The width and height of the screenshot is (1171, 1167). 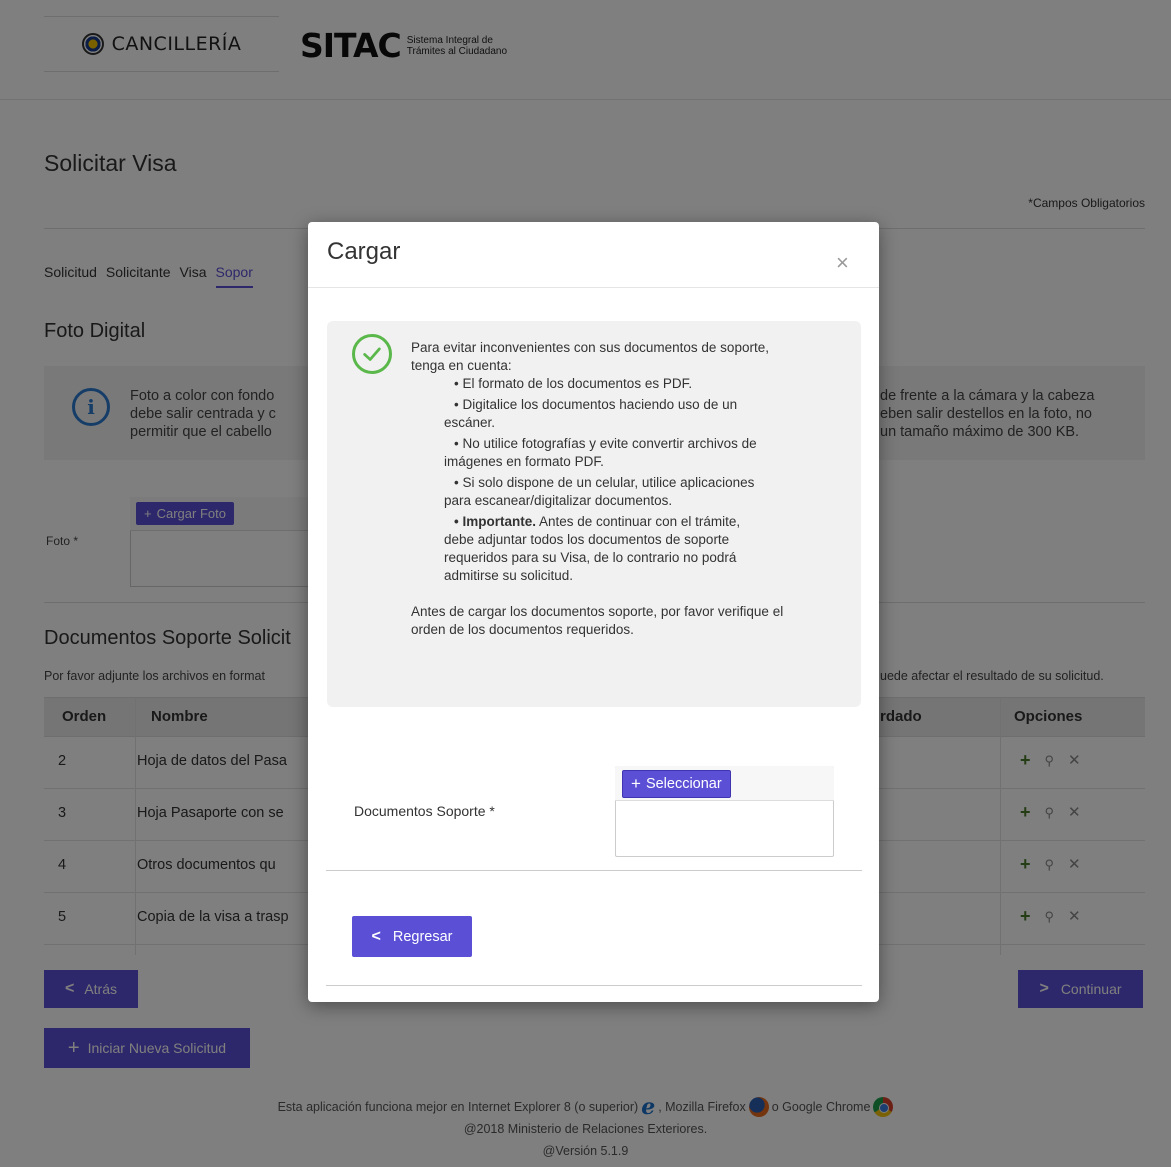 I want to click on plus-icon: +, so click(x=636, y=783).